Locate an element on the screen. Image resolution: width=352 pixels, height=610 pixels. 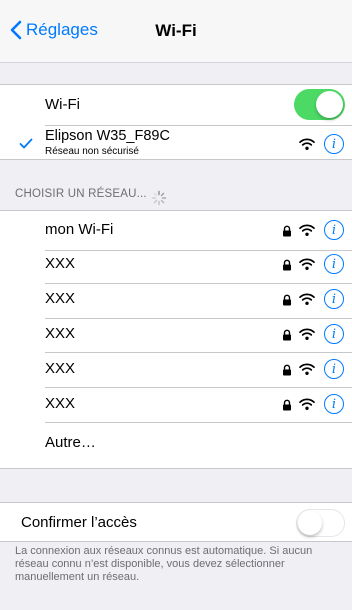
ask-to-join-row: Confirmer l’accès is located at coordinates (176, 521).